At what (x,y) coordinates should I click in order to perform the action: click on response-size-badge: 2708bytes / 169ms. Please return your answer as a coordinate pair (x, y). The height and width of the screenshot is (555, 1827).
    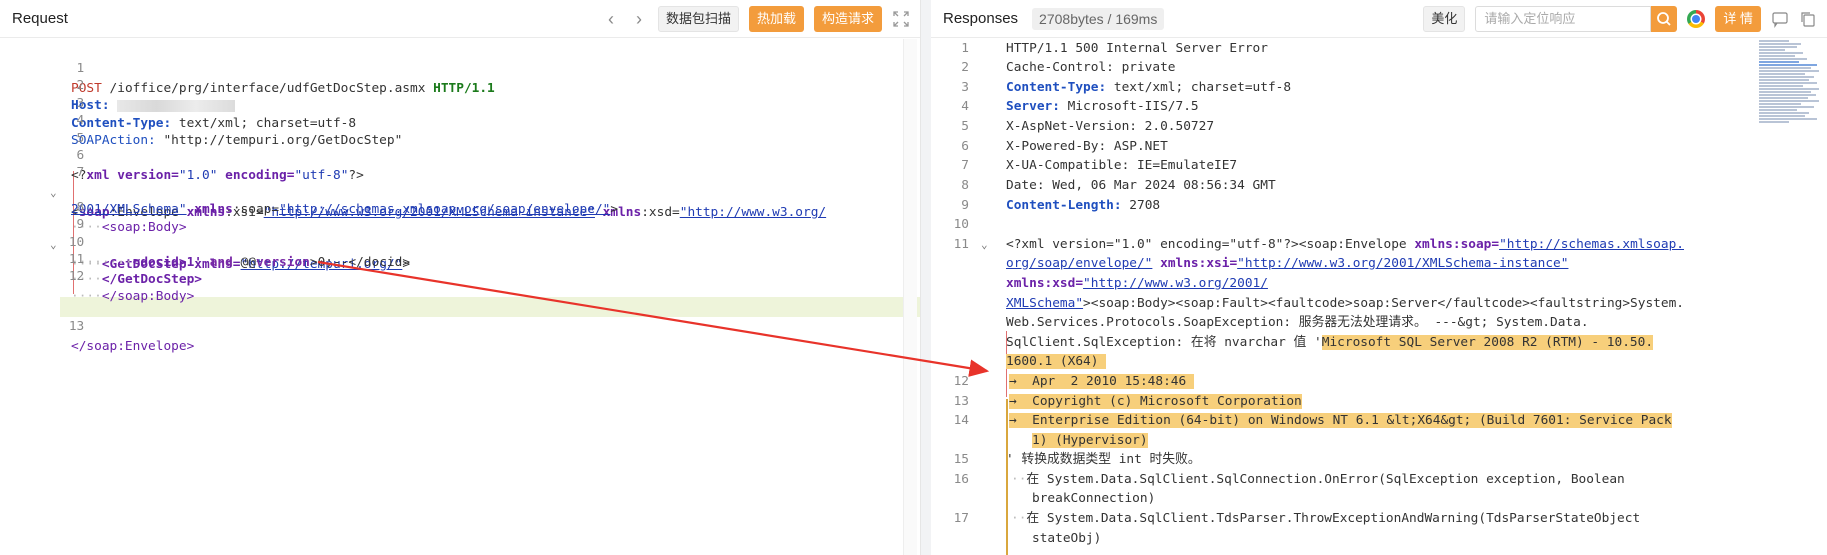
    Looking at the image, I should click on (1098, 18).